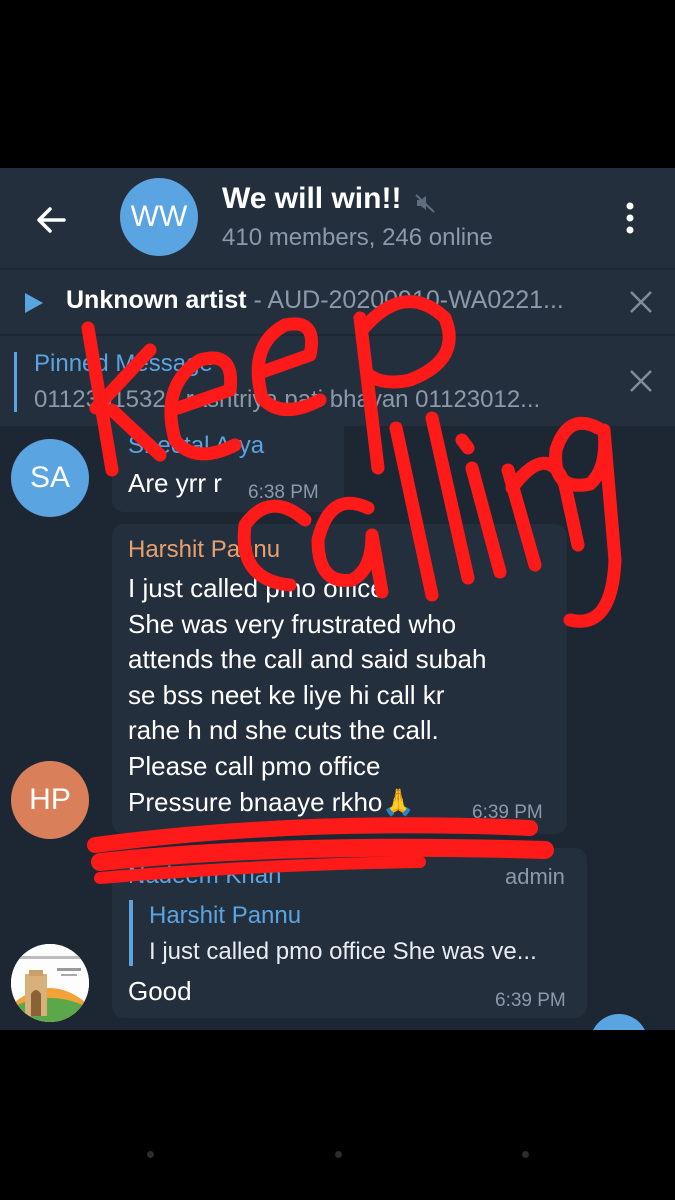 The image size is (675, 1200). I want to click on chat-header: WW We will win!! 410 members, 246 online, so click(337, 218).